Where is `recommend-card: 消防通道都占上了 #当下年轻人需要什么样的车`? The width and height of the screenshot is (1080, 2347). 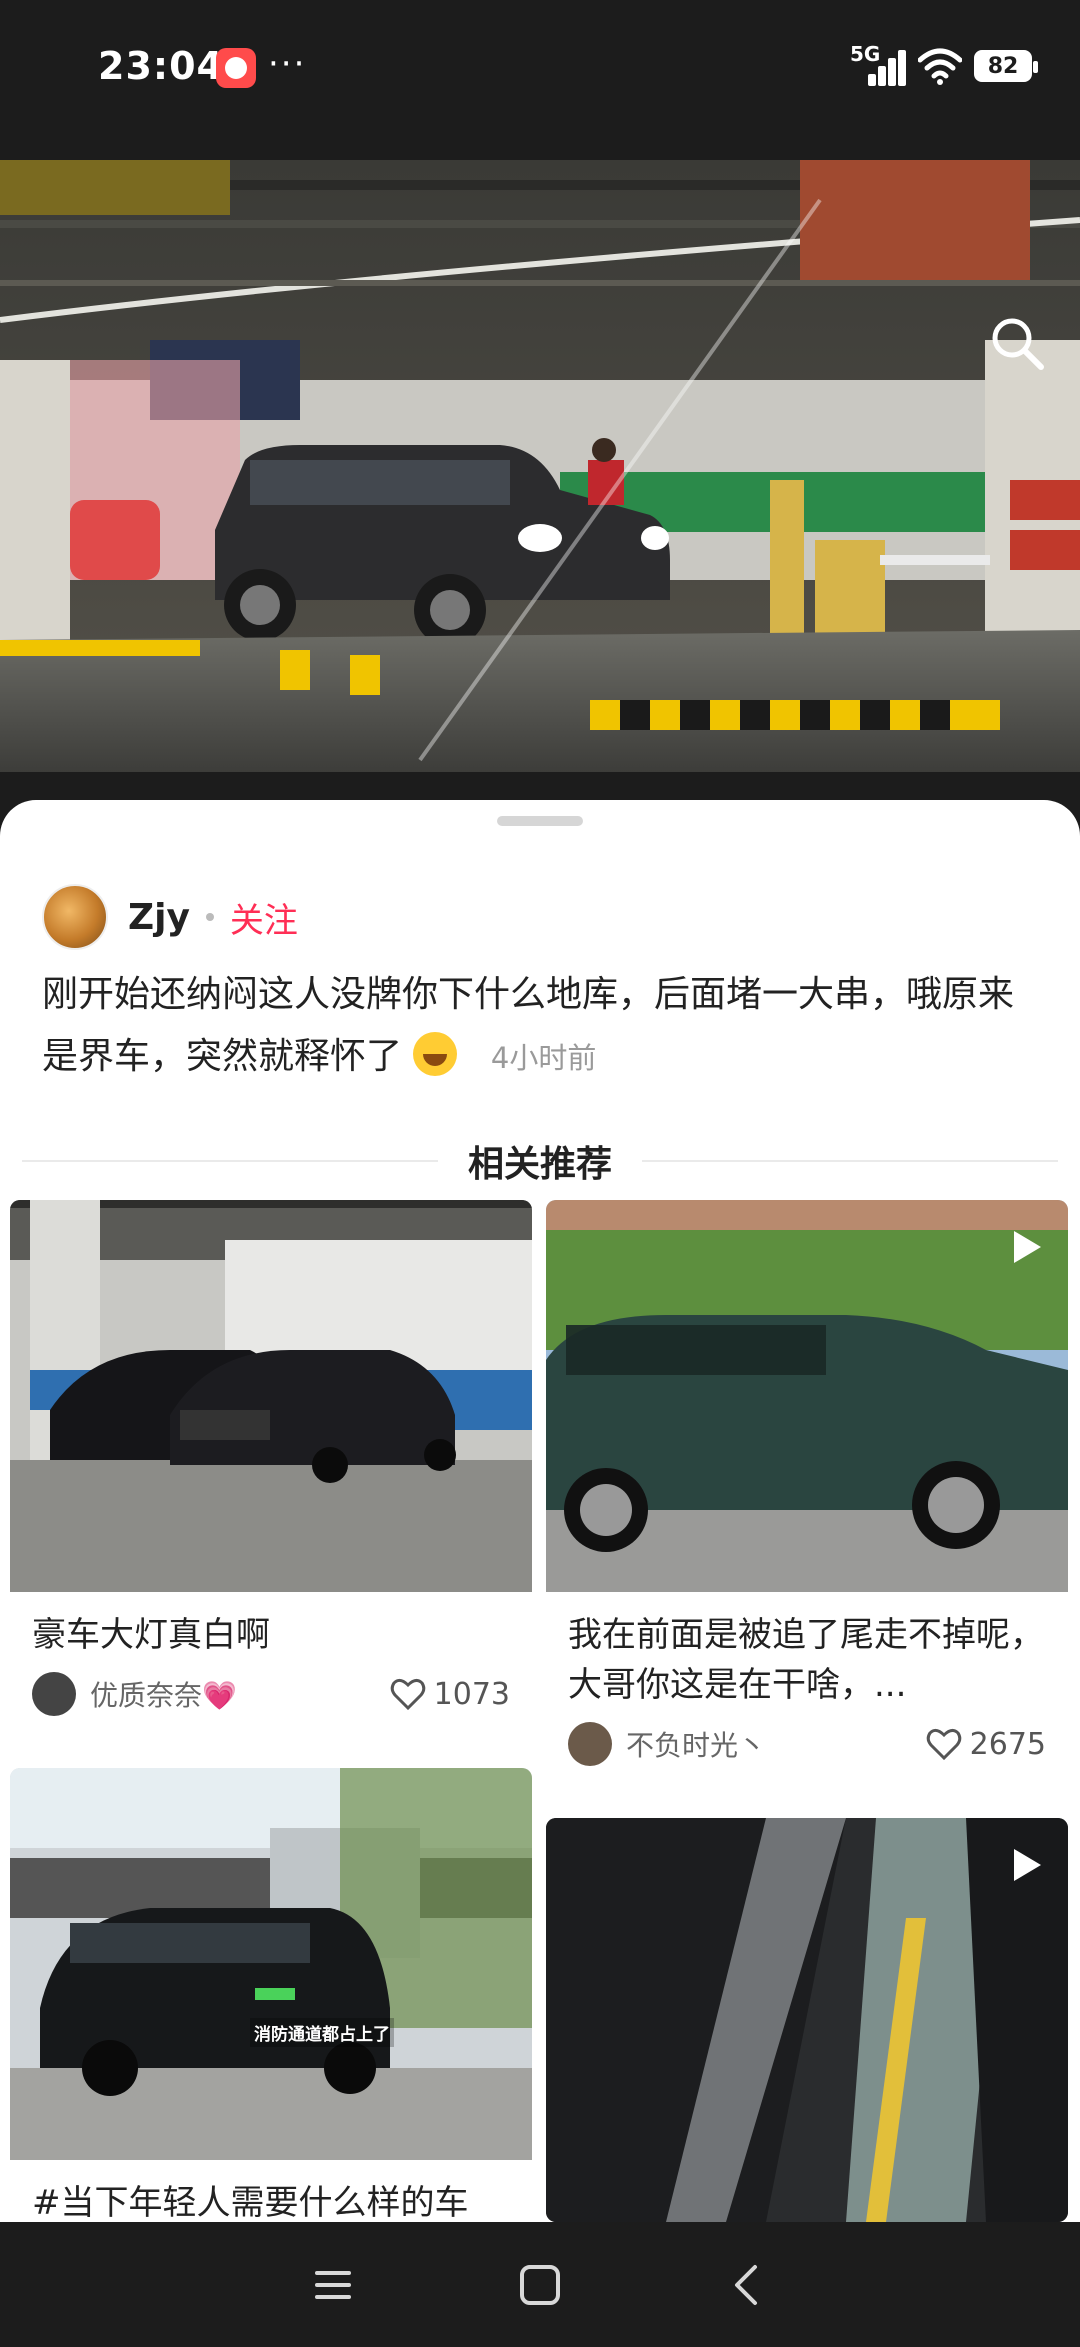
recommend-card: 消防通道都占上了 #当下年轻人需要什么样的车 is located at coordinates (271, 1995).